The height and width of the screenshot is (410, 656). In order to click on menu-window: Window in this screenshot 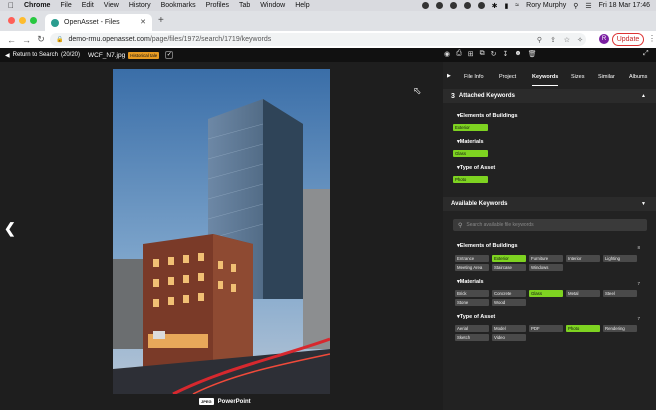, I will do `click(272, 5)`.